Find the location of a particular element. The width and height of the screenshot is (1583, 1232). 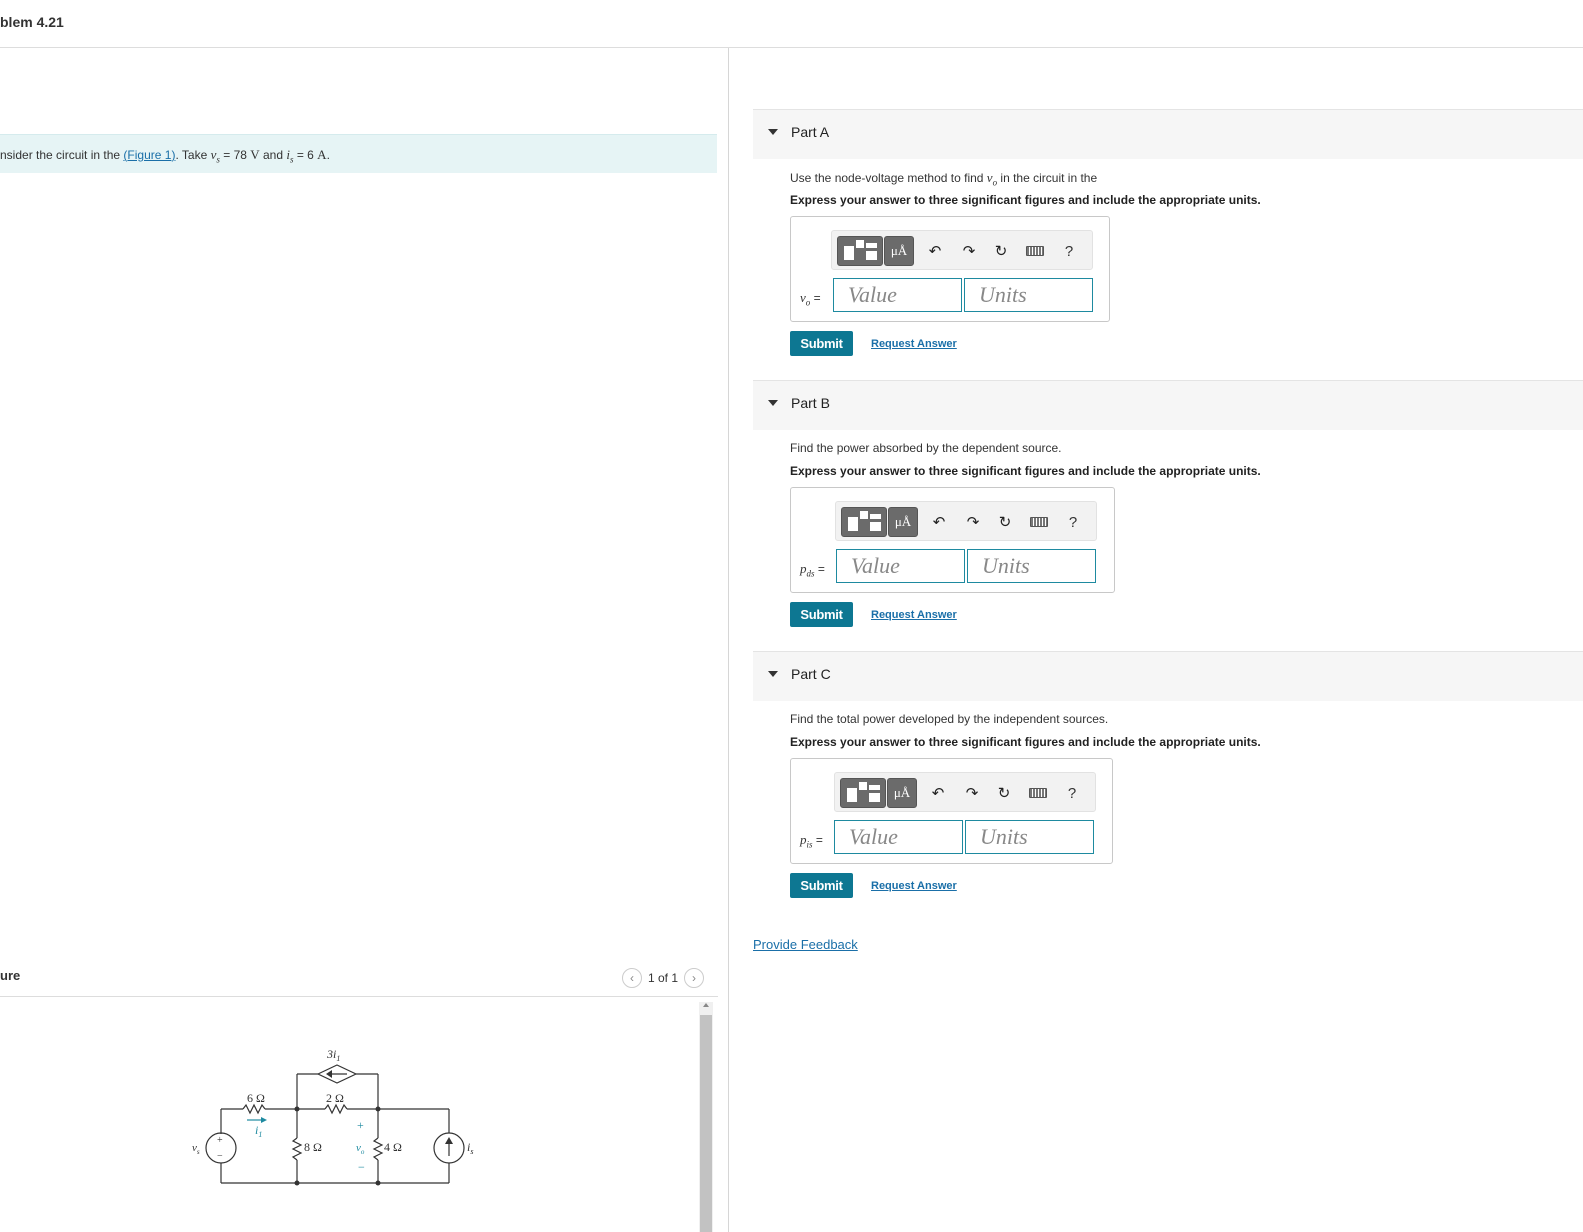

part-c-title: Part C is located at coordinates (811, 674).